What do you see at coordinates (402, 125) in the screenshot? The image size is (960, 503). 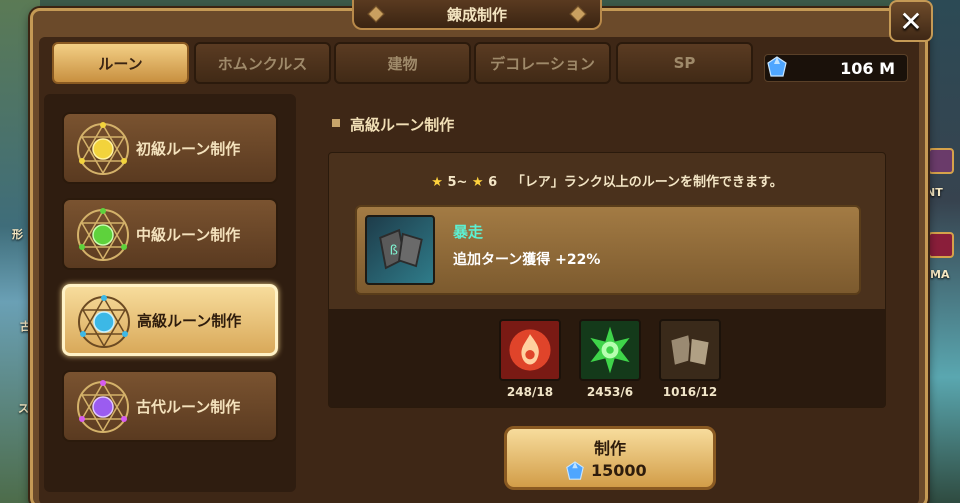 I see `section-title: 高級ルーン制作` at bounding box center [402, 125].